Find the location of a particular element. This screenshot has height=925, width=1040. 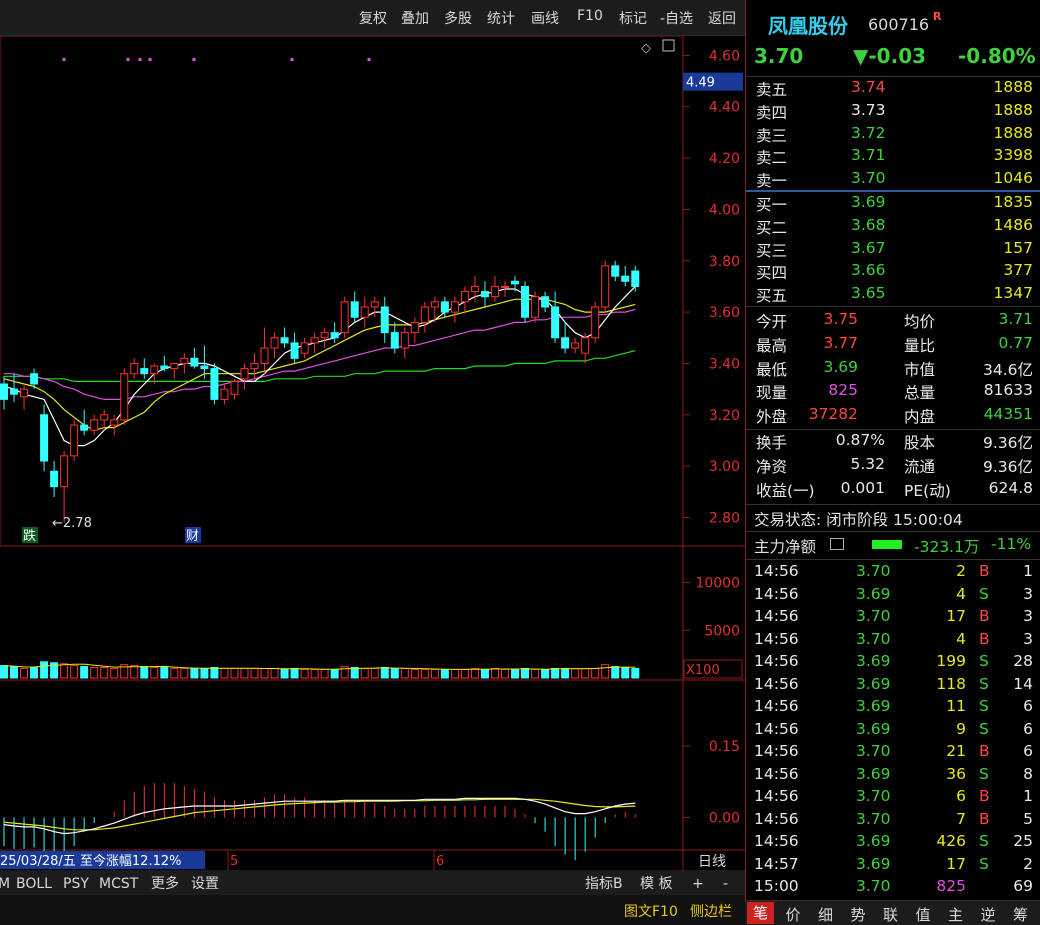

tick-side: S is located at coordinates (984, 683).